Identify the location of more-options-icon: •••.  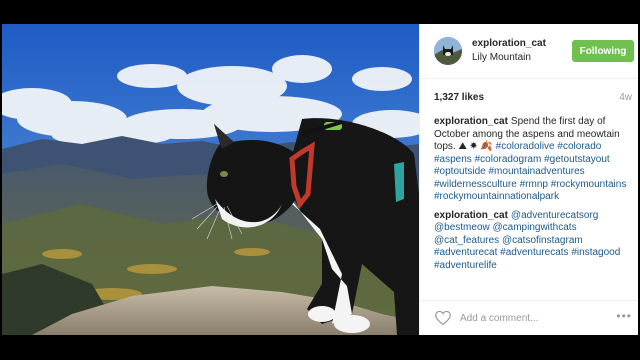
(624, 316).